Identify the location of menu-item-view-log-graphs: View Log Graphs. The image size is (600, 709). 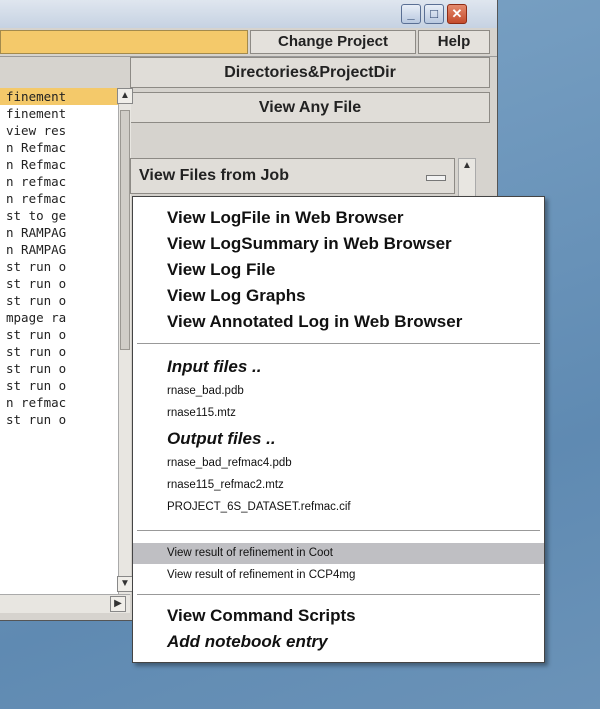
(338, 296).